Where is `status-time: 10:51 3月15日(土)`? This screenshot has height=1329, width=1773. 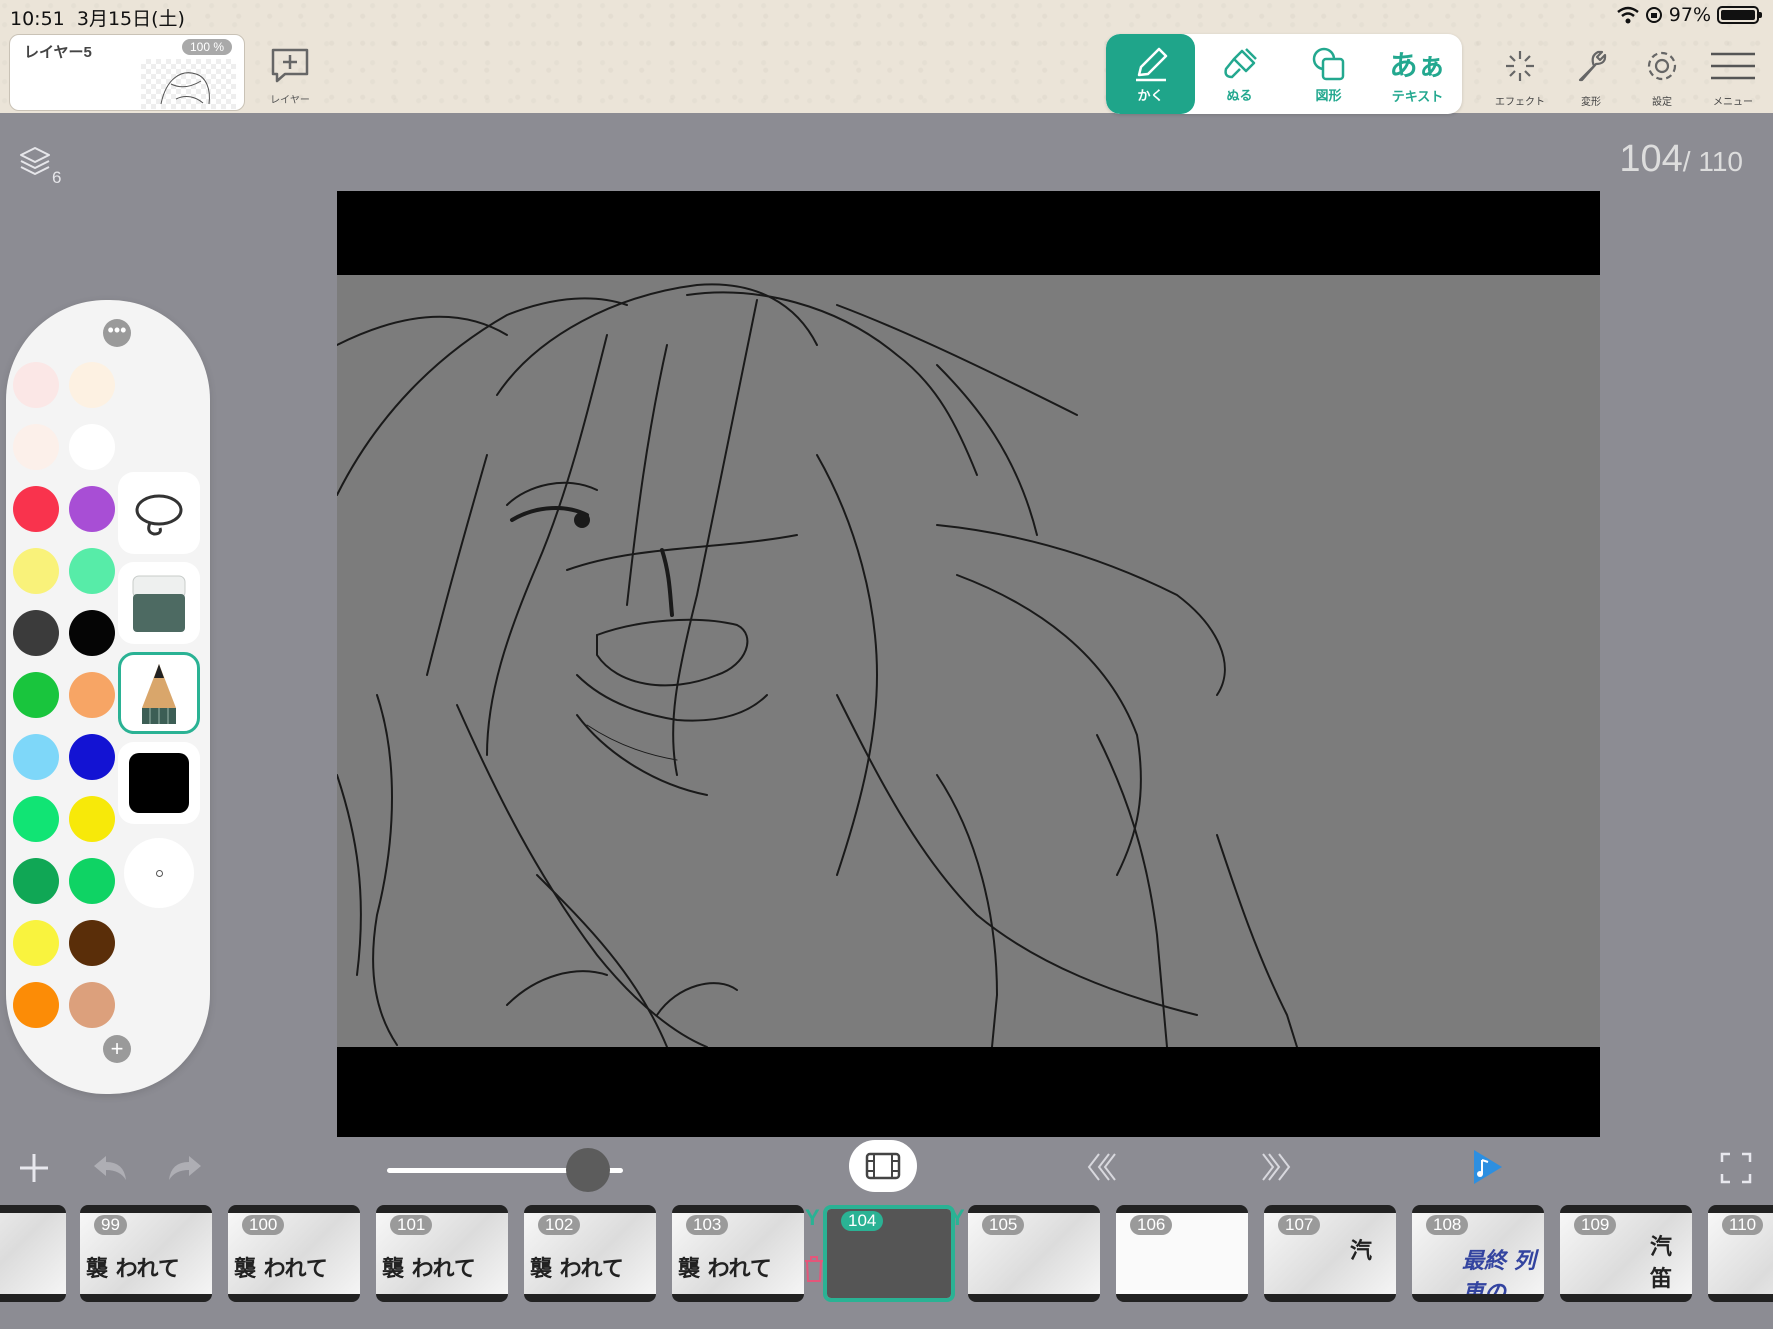
status-time: 10:51 3月15日(土) is located at coordinates (97, 19).